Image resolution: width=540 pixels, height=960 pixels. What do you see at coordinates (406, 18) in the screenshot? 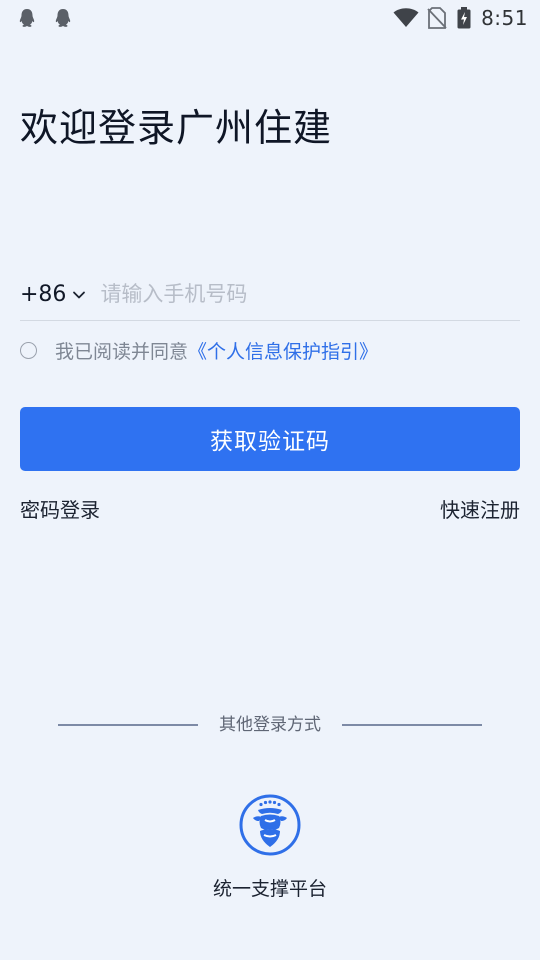
I see `wifi-icon` at bounding box center [406, 18].